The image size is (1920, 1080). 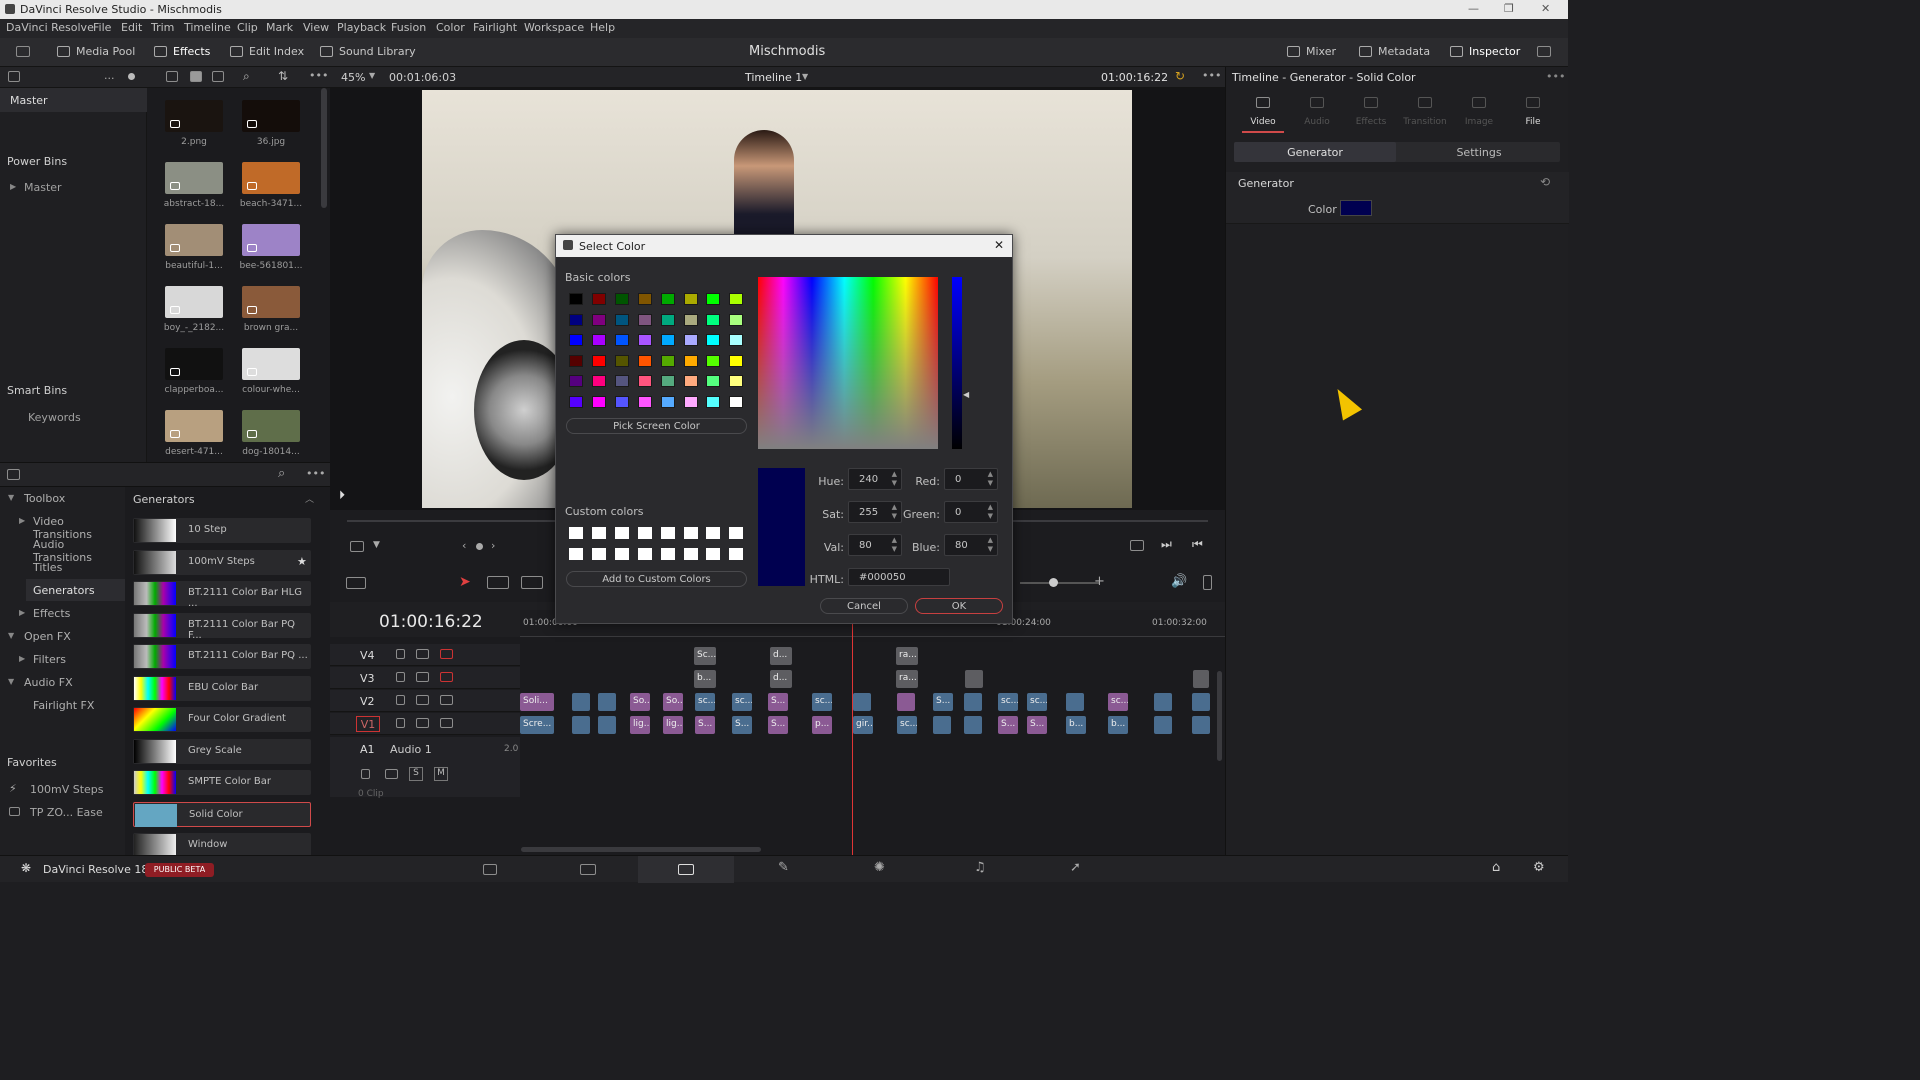 What do you see at coordinates (222, 562) in the screenshot?
I see `generator-item: 100mV Steps ★` at bounding box center [222, 562].